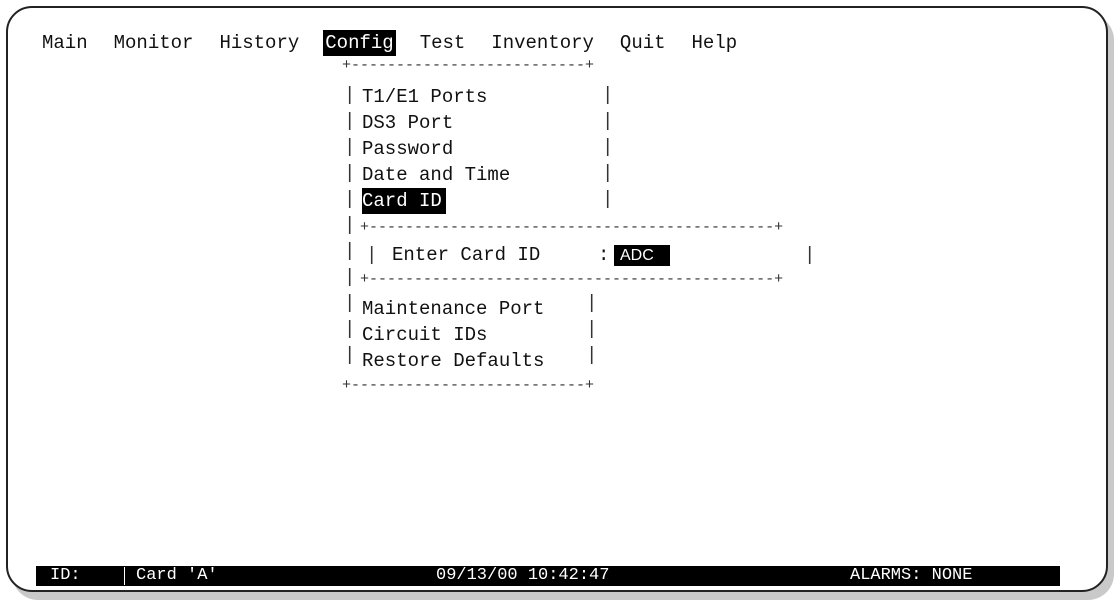 Image resolution: width=1117 pixels, height=600 pixels. Describe the element at coordinates (642, 255) in the screenshot. I see `card-id-input: ADC` at that location.